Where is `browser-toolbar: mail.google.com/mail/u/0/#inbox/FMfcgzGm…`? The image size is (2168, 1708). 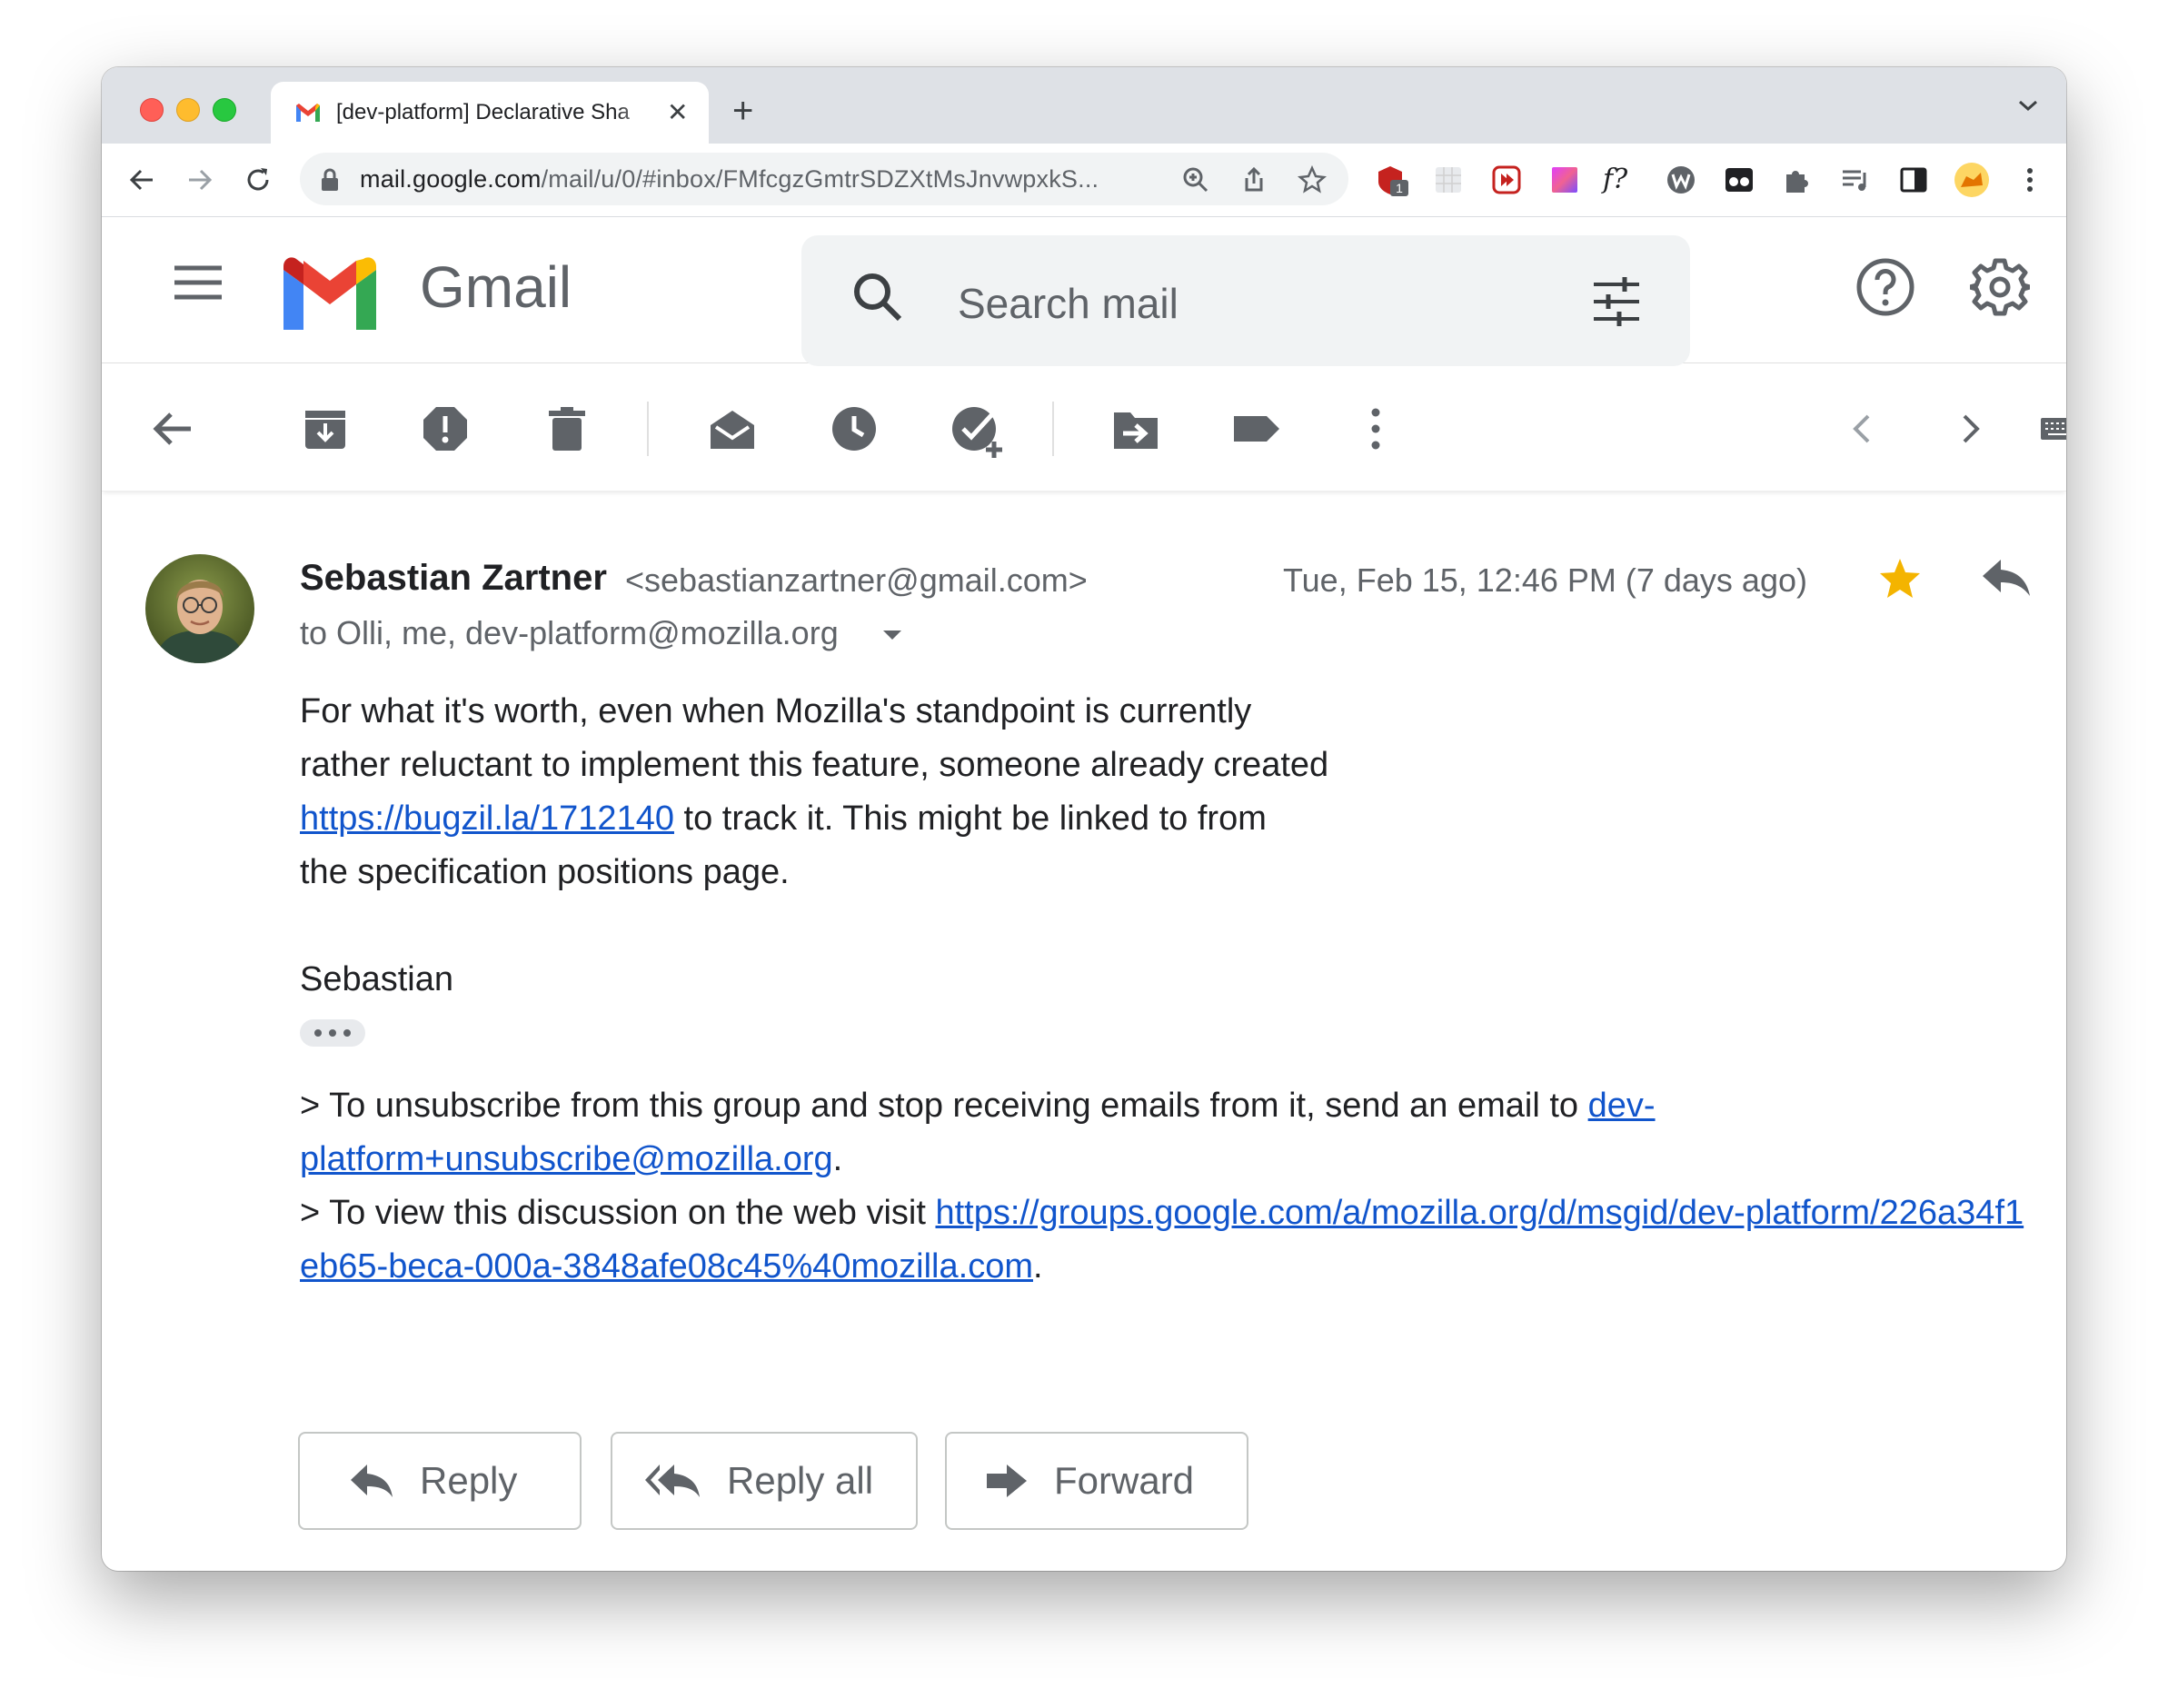
browser-toolbar: mail.google.com/mail/u/0/#inbox/FMfcgzGm… is located at coordinates (1084, 180).